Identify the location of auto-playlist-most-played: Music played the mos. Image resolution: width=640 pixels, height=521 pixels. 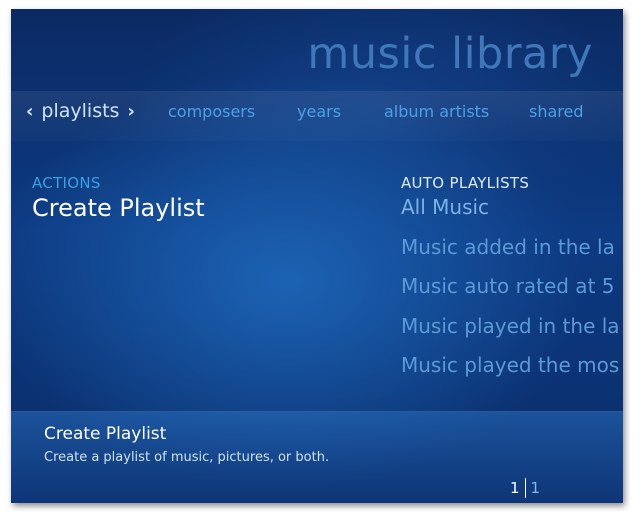
(510, 365).